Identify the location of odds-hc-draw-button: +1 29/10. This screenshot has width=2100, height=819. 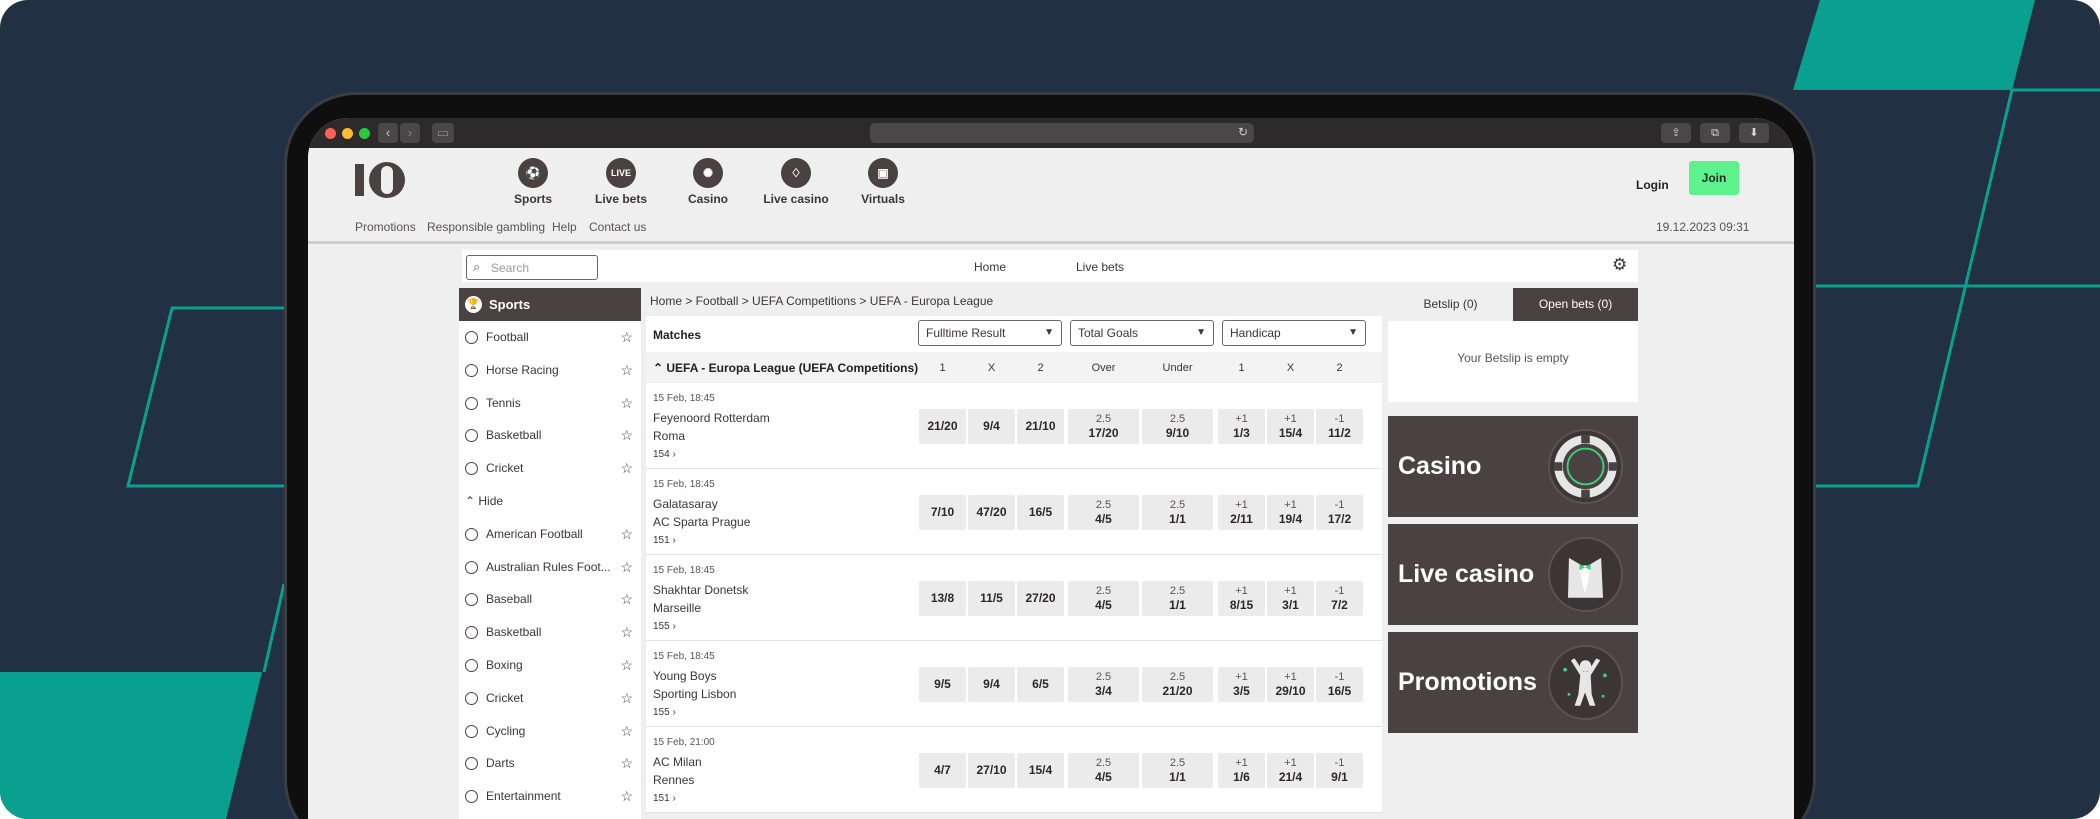
(1290, 684).